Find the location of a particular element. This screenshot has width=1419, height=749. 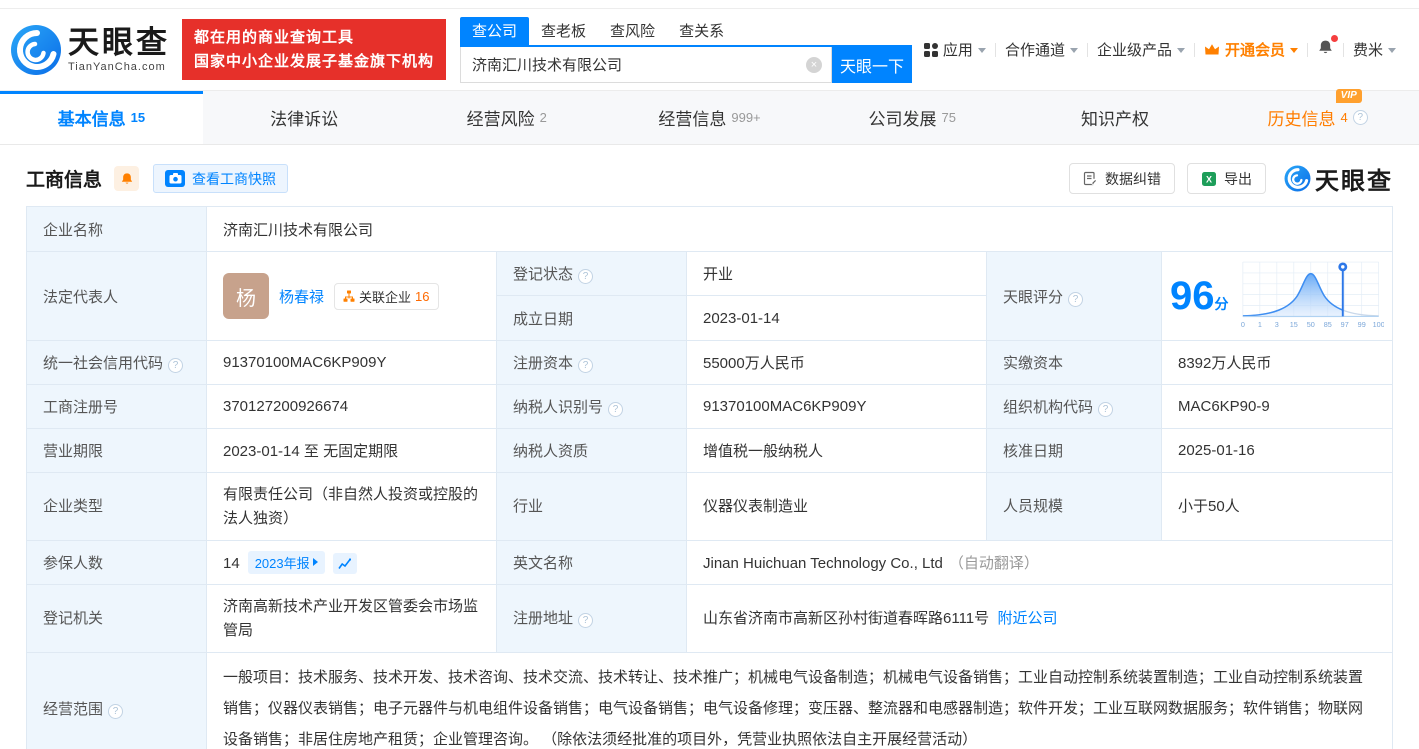

data-correction-button: 数据纠错 is located at coordinates (1122, 178).